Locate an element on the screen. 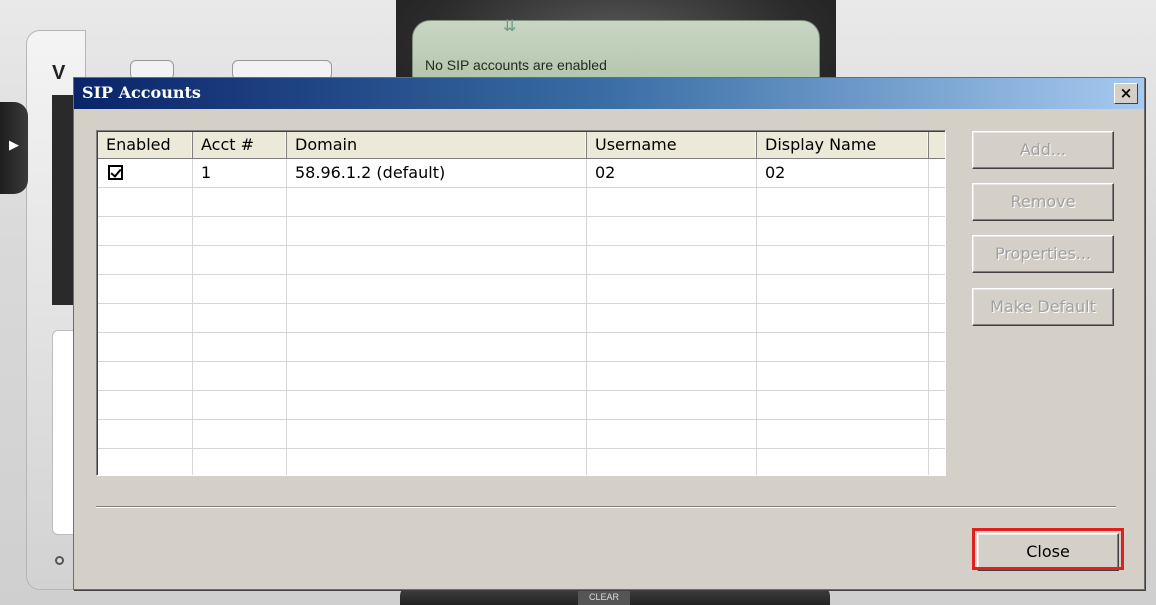  column-header-filler is located at coordinates (937, 145).